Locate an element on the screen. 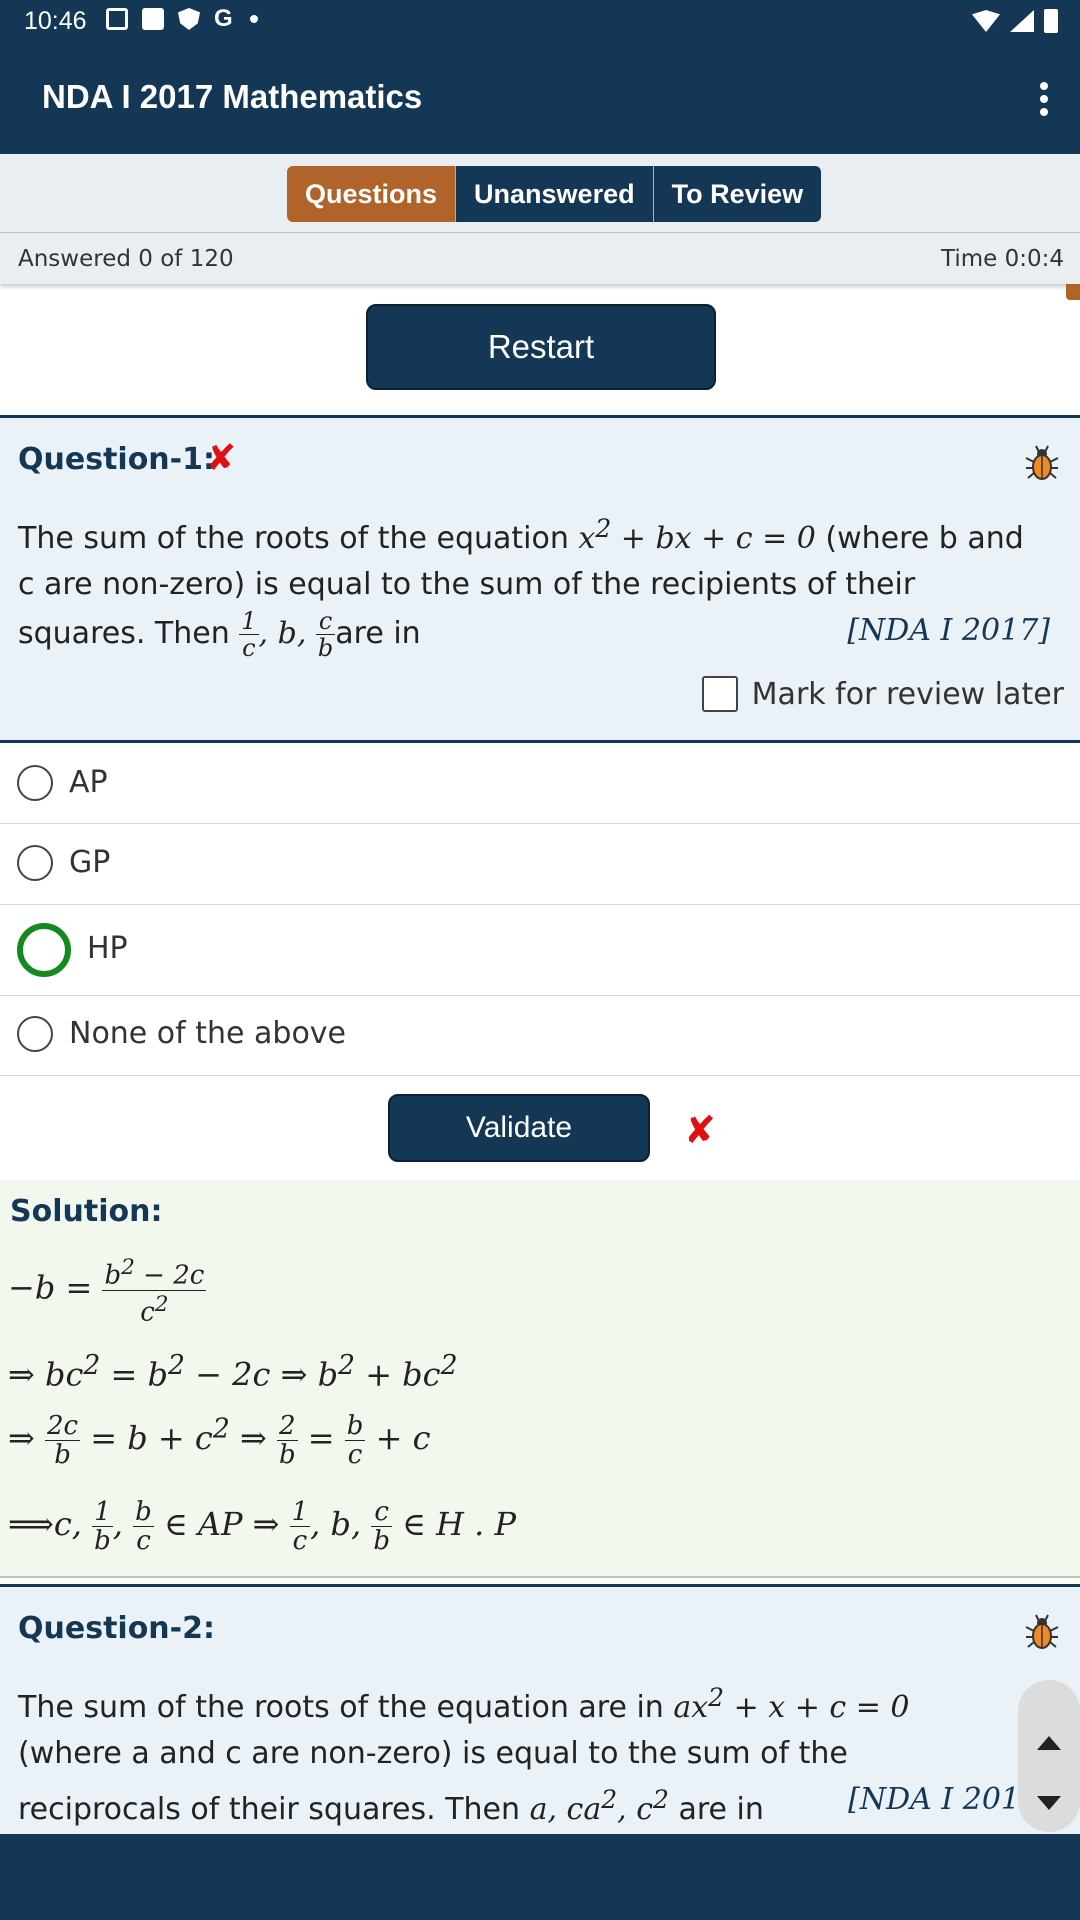 This screenshot has width=1080, height=1920. status-time: 10:46 is located at coordinates (55, 21).